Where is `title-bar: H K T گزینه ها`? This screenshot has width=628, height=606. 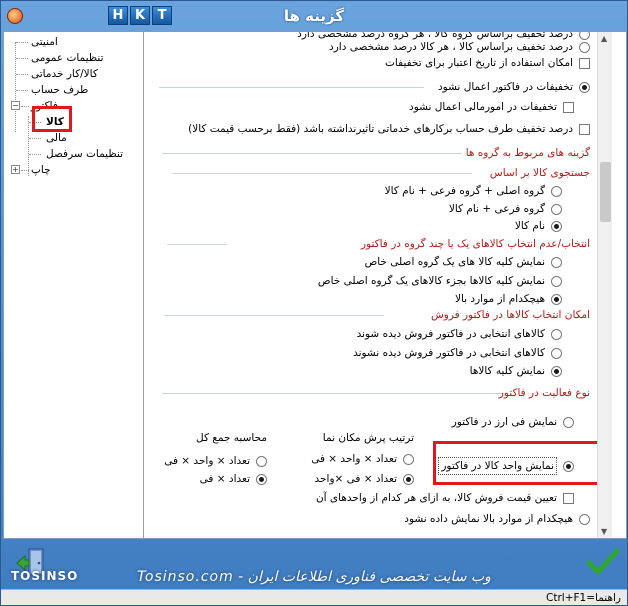 title-bar: H K T گزینه ها is located at coordinates (314, 16).